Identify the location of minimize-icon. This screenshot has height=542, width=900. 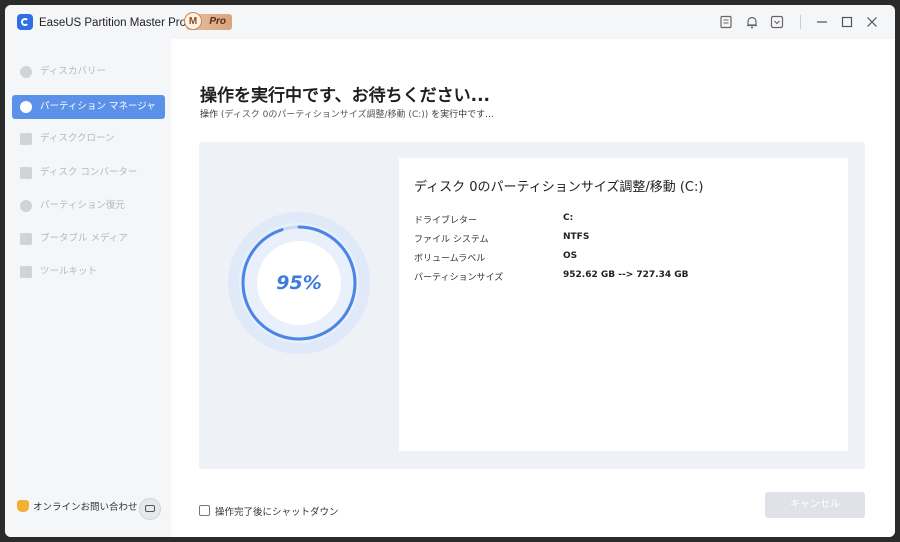
(822, 22).